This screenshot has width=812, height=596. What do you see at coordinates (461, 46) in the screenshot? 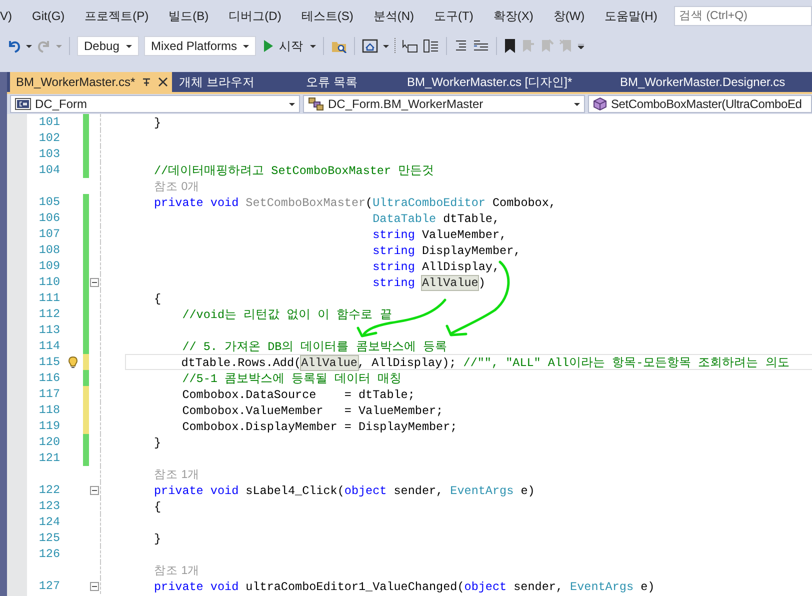
I see `indent-lines-icon` at bounding box center [461, 46].